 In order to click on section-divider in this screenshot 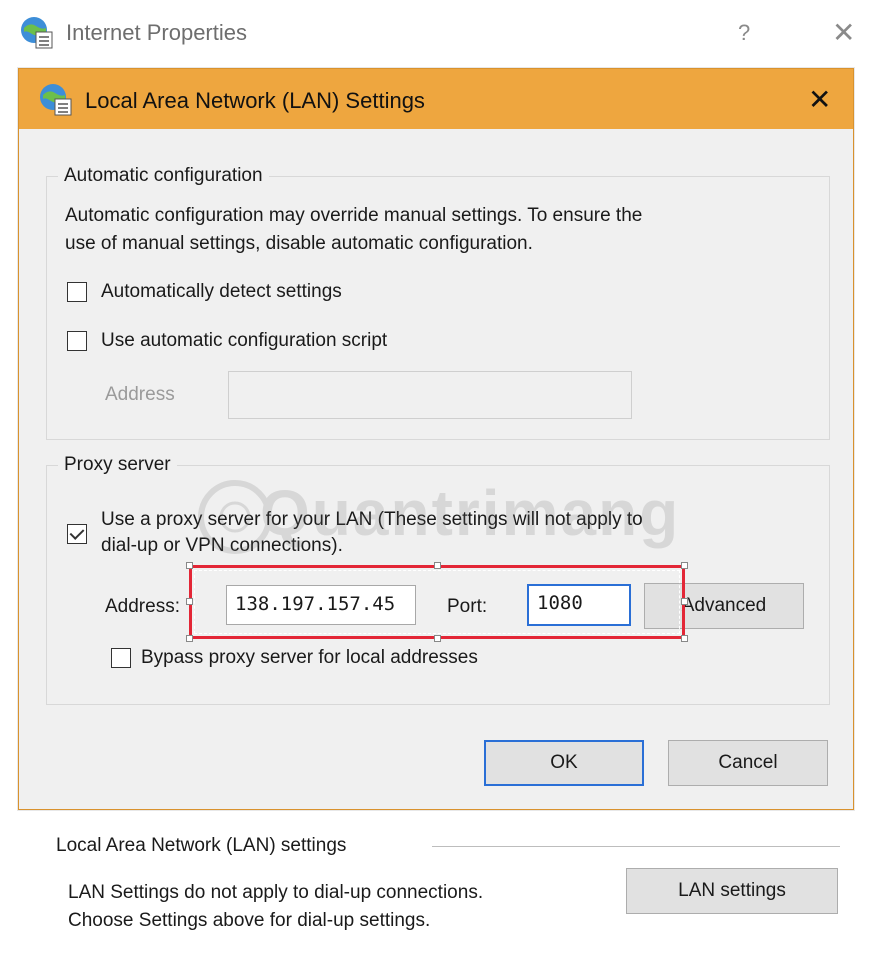, I will do `click(636, 846)`.